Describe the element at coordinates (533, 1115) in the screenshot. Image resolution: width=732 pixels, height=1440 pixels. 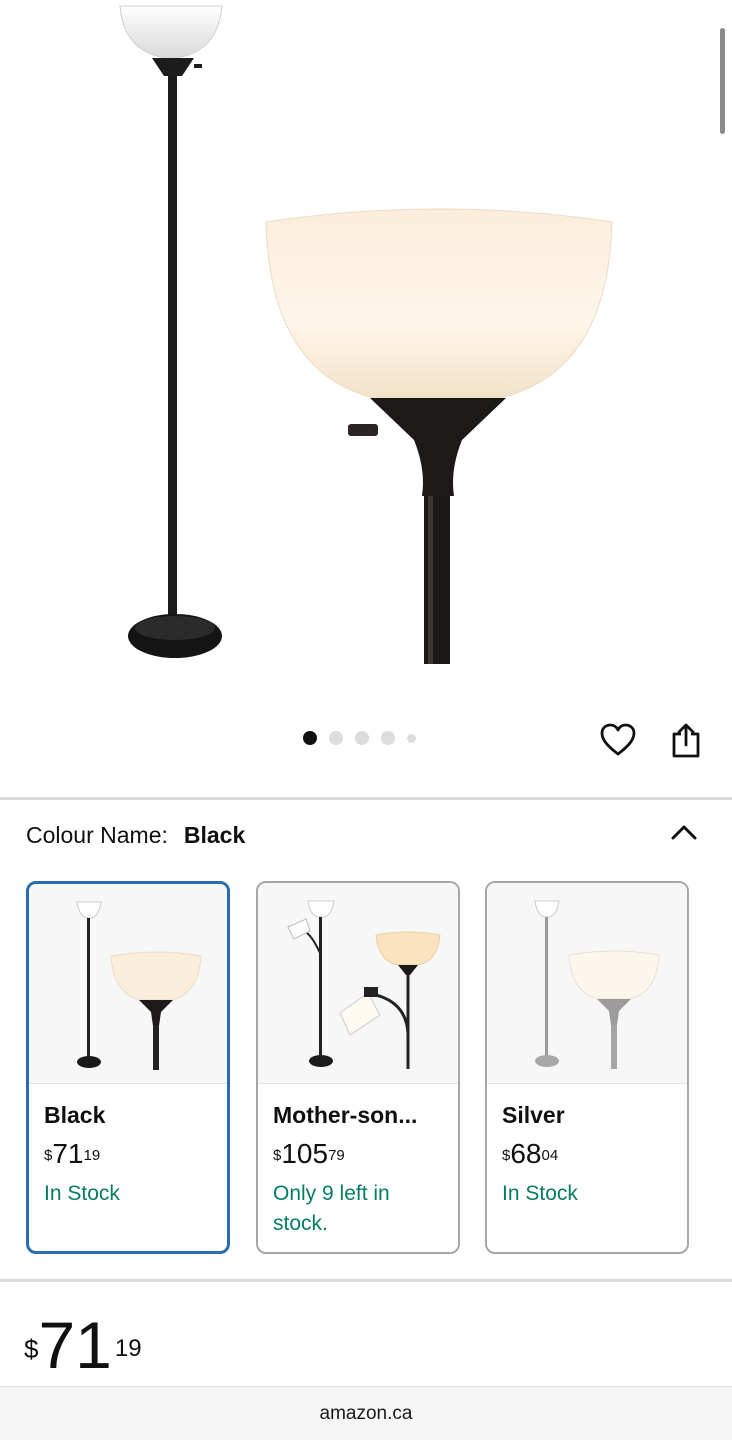
I see `swatch-name: Silver` at that location.